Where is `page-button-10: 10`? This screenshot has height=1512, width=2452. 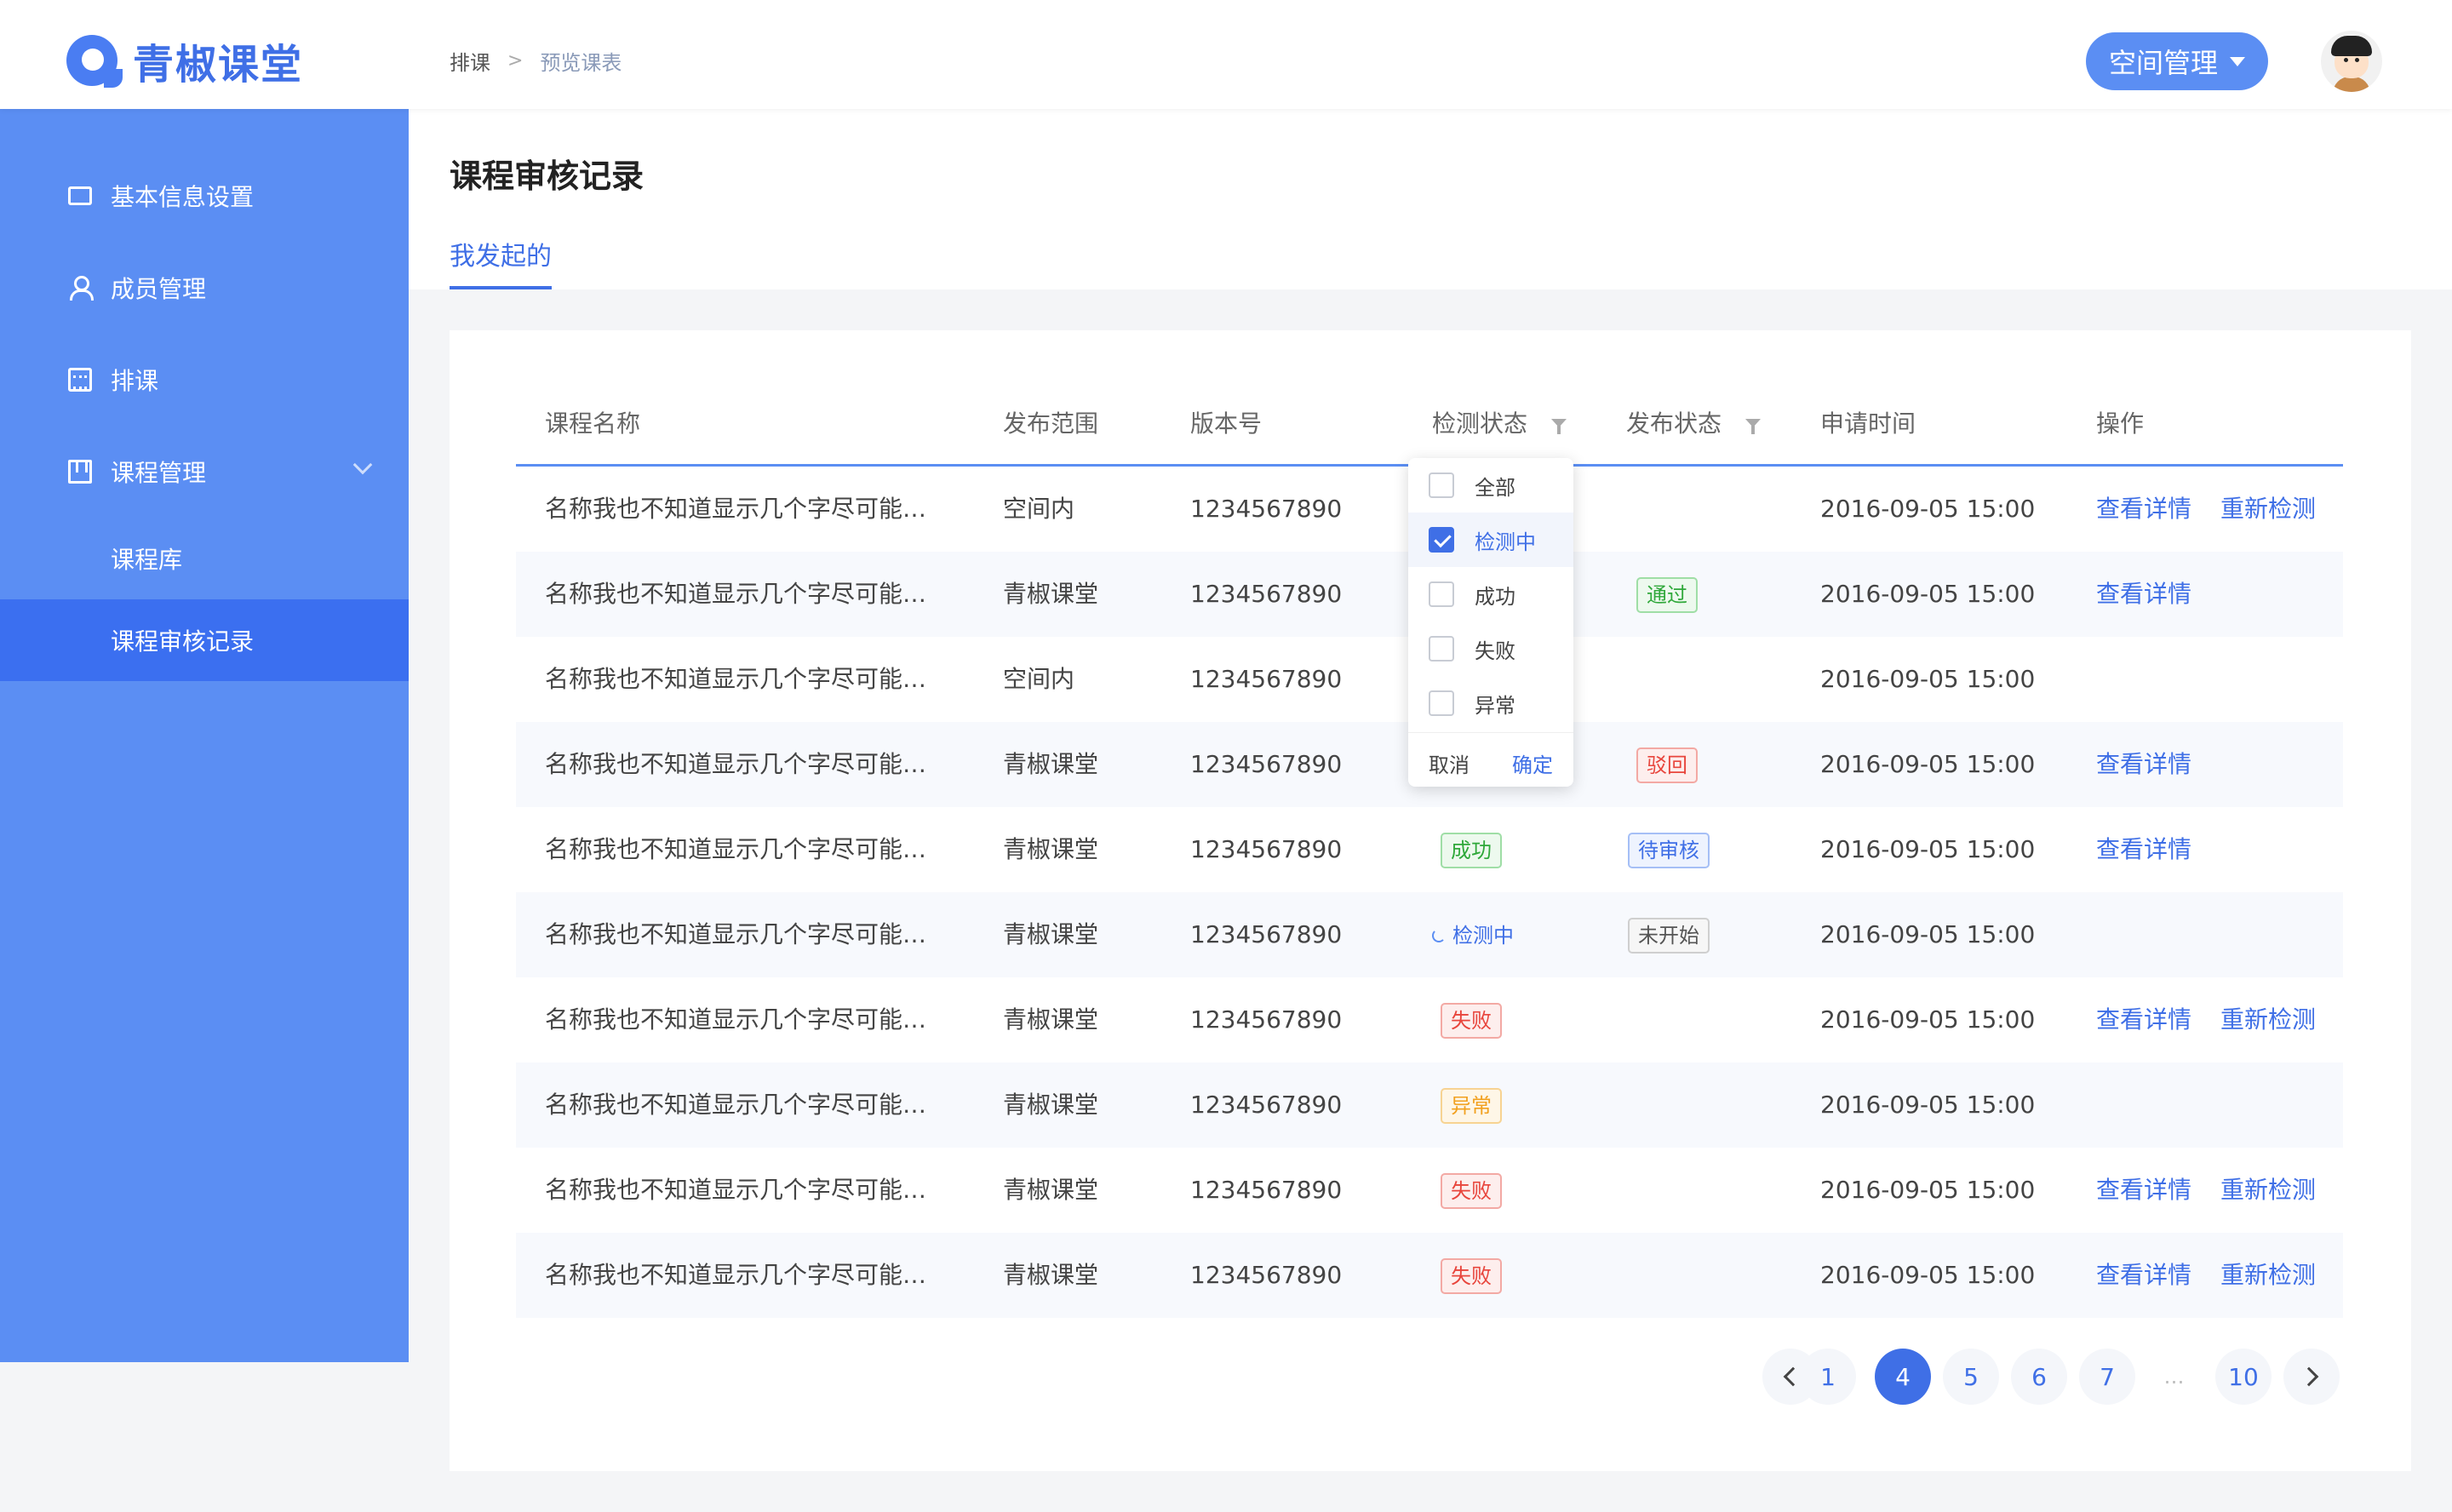
page-button-10: 10 is located at coordinates (2243, 1377).